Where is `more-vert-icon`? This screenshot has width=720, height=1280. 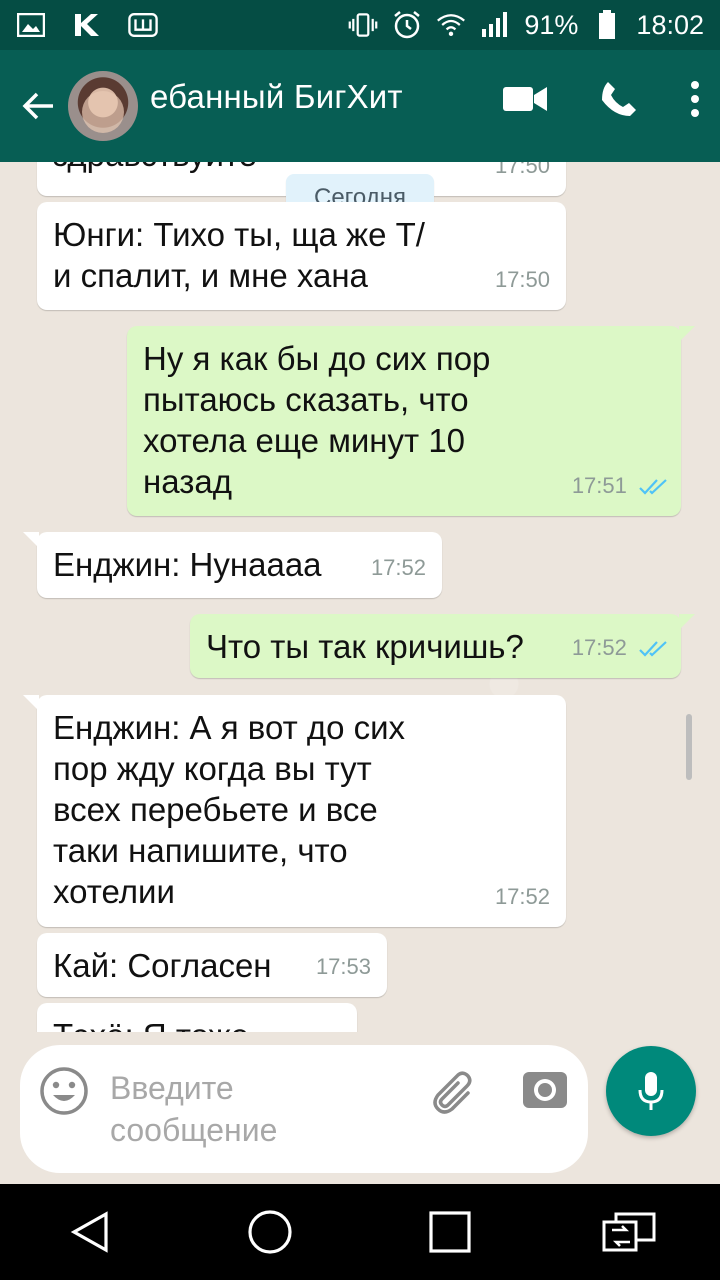
more-vert-icon is located at coordinates (695, 101).